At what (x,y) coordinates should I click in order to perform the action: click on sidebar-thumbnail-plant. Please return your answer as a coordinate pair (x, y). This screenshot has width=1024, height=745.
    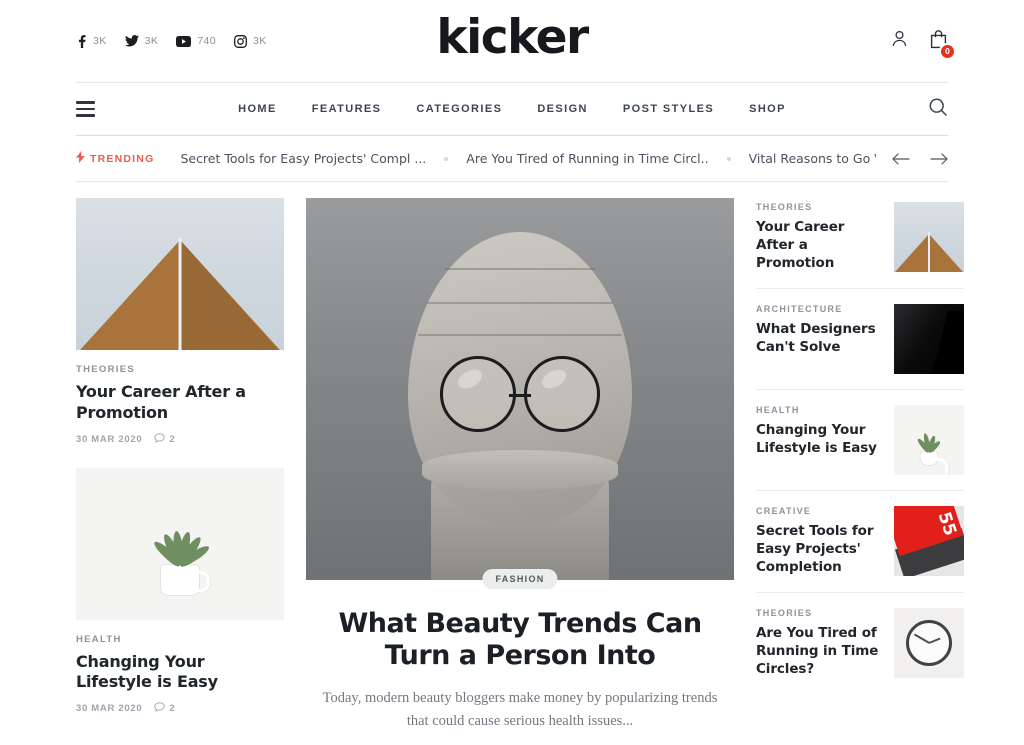
    Looking at the image, I should click on (929, 439).